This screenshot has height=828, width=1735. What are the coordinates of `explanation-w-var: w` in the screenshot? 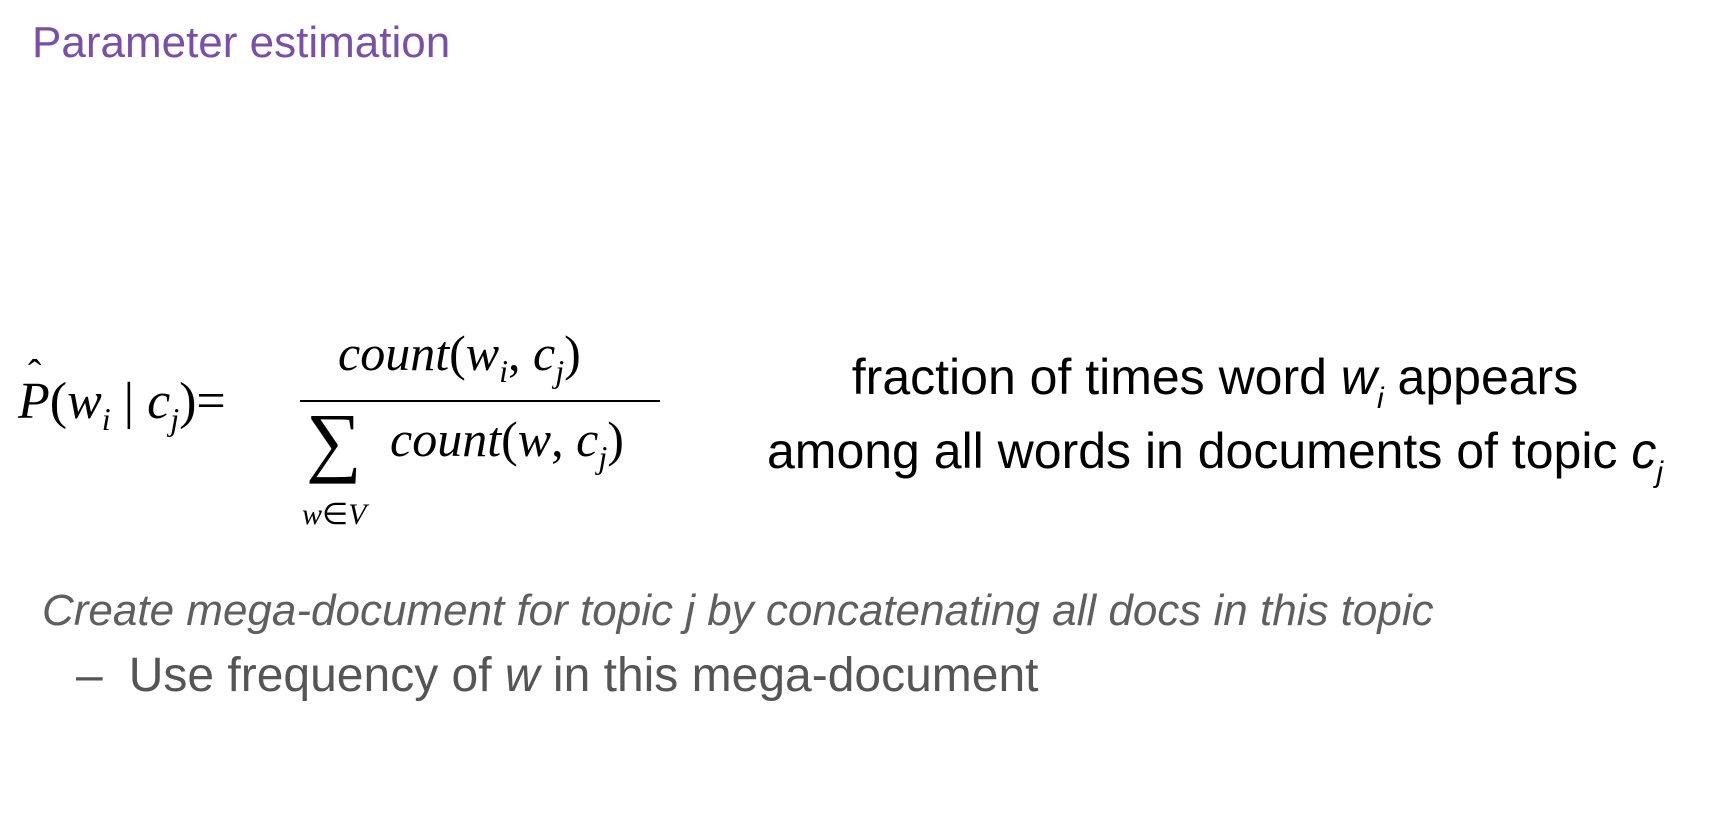 It's located at (1358, 377).